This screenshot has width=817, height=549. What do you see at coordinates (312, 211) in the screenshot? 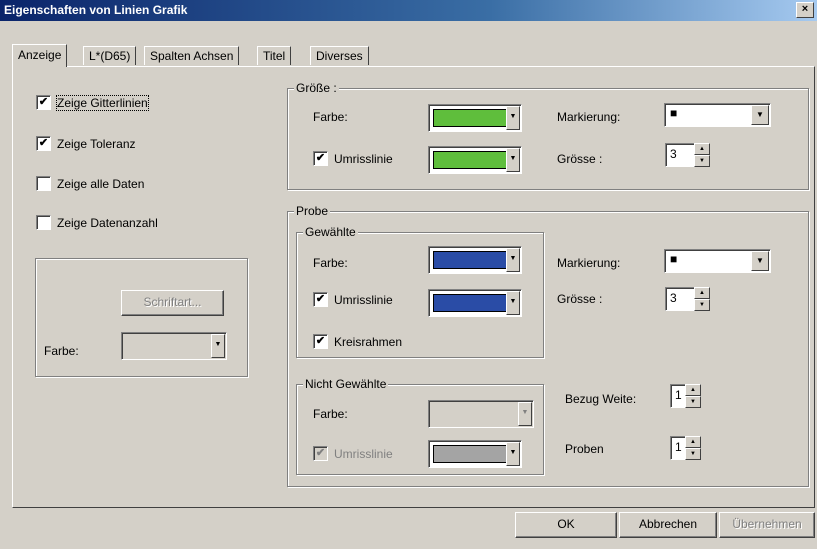
I see `probe-title: Probe` at bounding box center [312, 211].